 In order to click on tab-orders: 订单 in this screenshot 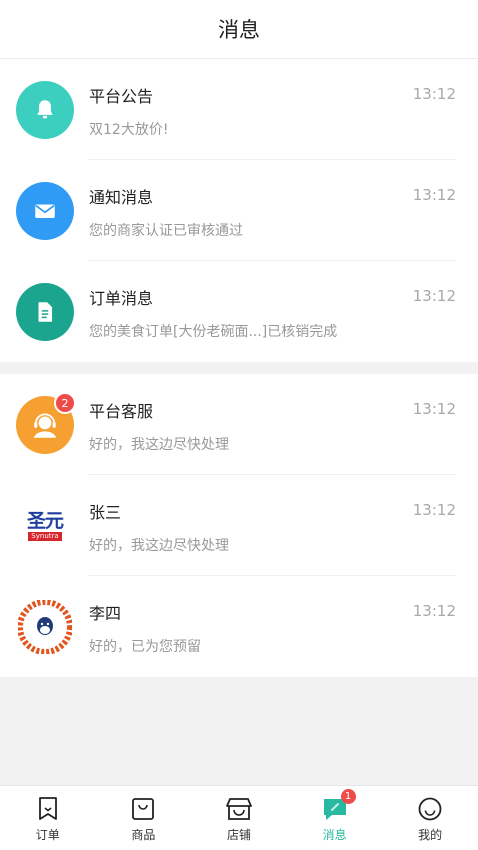, I will do `click(48, 818)`.